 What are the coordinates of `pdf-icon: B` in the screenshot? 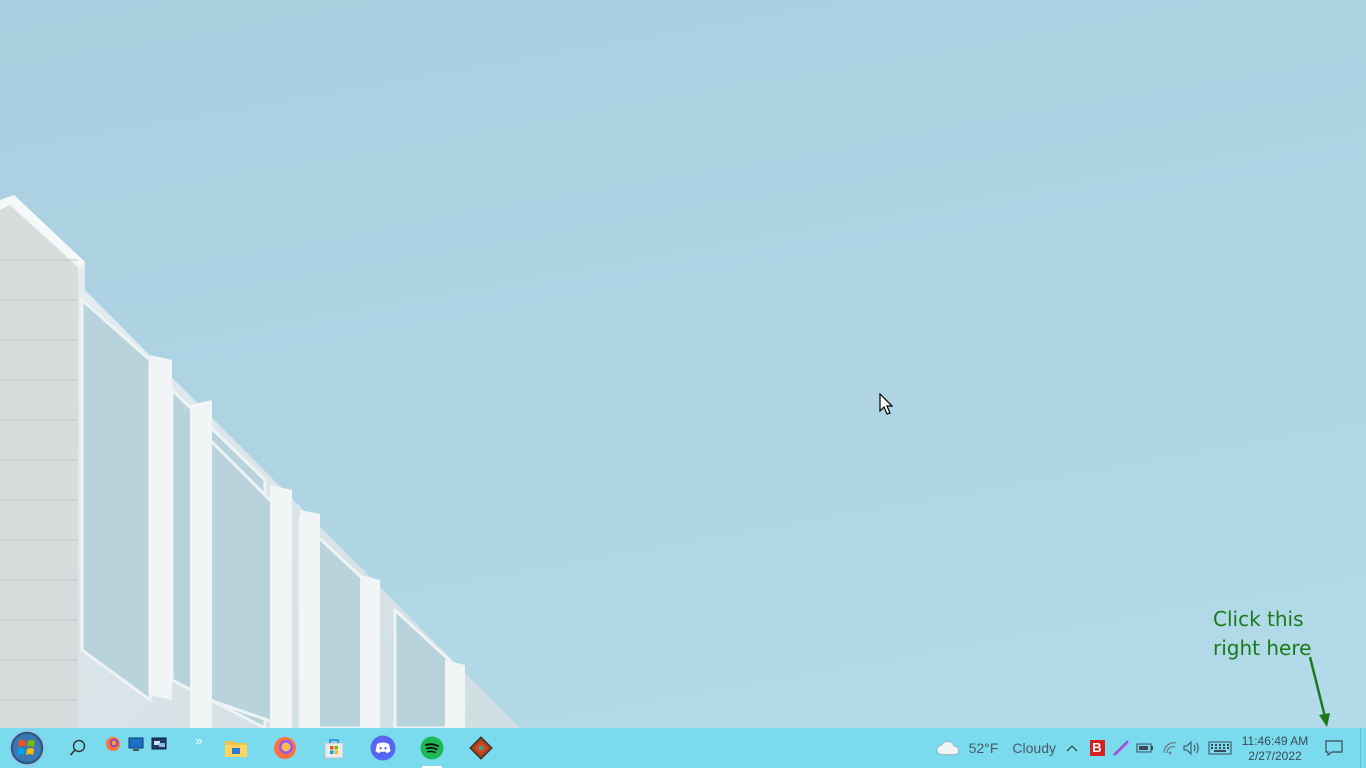 It's located at (1097, 748).